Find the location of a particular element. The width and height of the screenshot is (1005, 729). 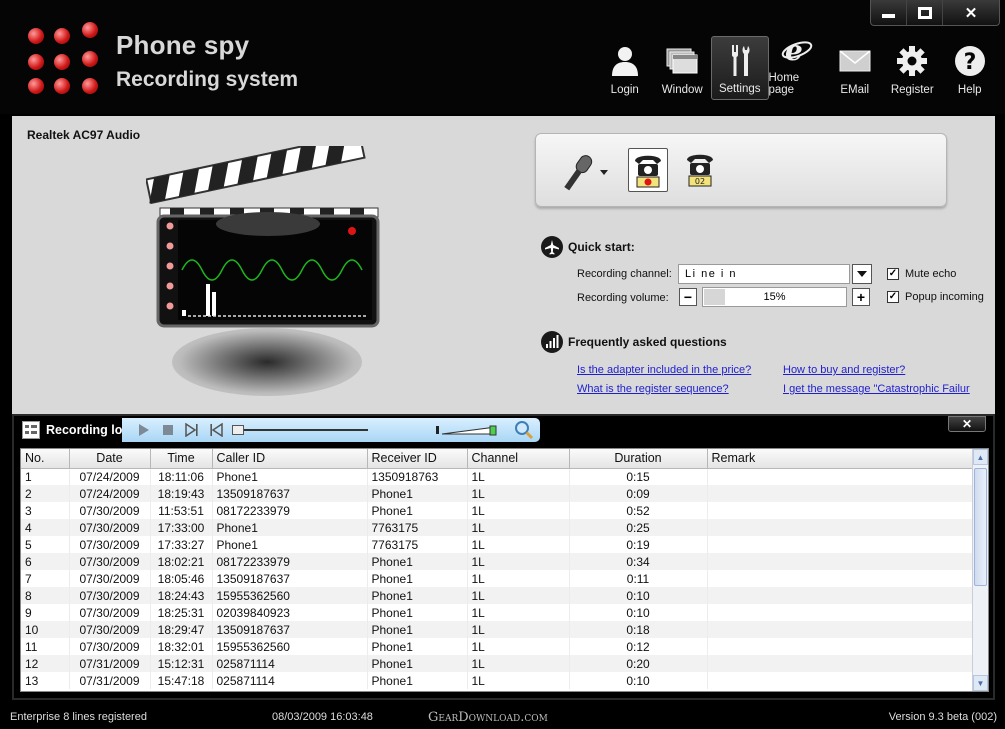

recording-log-close-button: ✕ is located at coordinates (967, 424).